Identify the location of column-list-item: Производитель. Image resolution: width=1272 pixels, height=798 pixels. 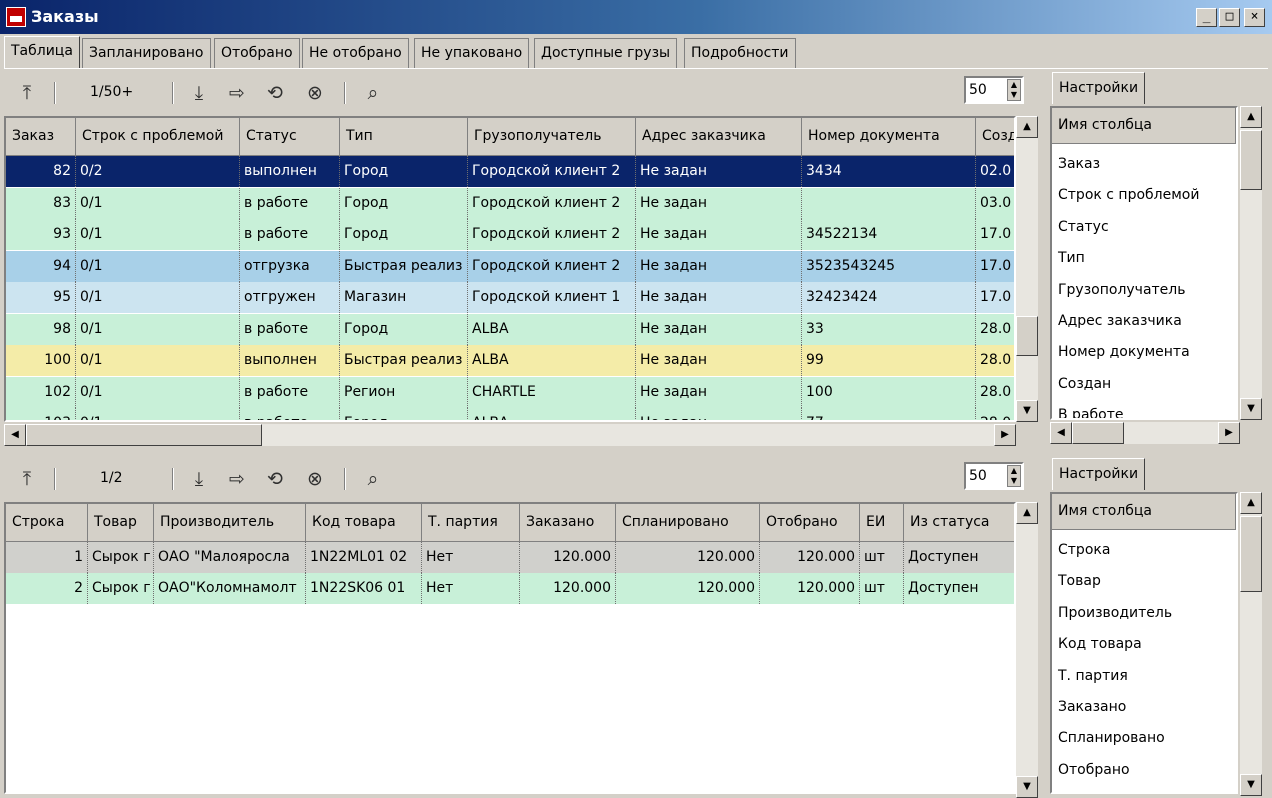
(1115, 613).